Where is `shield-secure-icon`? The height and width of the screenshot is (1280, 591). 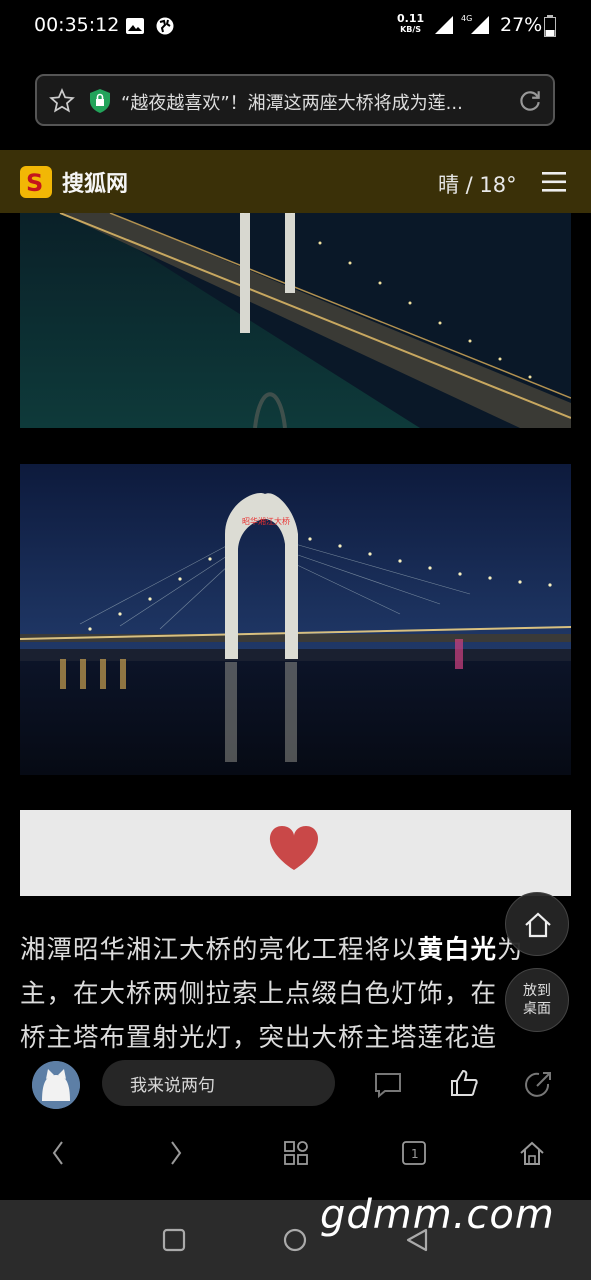
shield-secure-icon is located at coordinates (100, 101).